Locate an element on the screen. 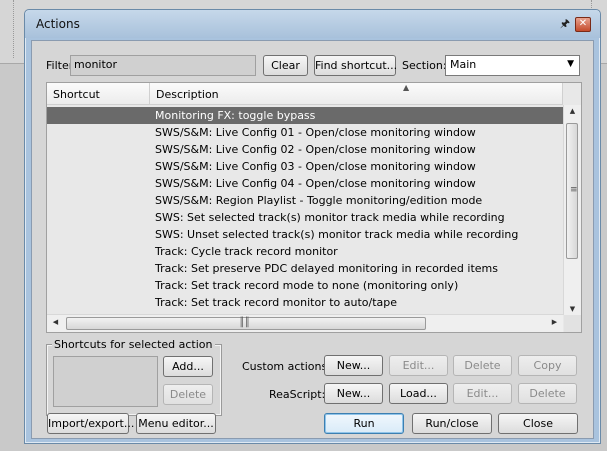 The width and height of the screenshot is (607, 451). scroll-down-icon: ▼ is located at coordinates (572, 309).